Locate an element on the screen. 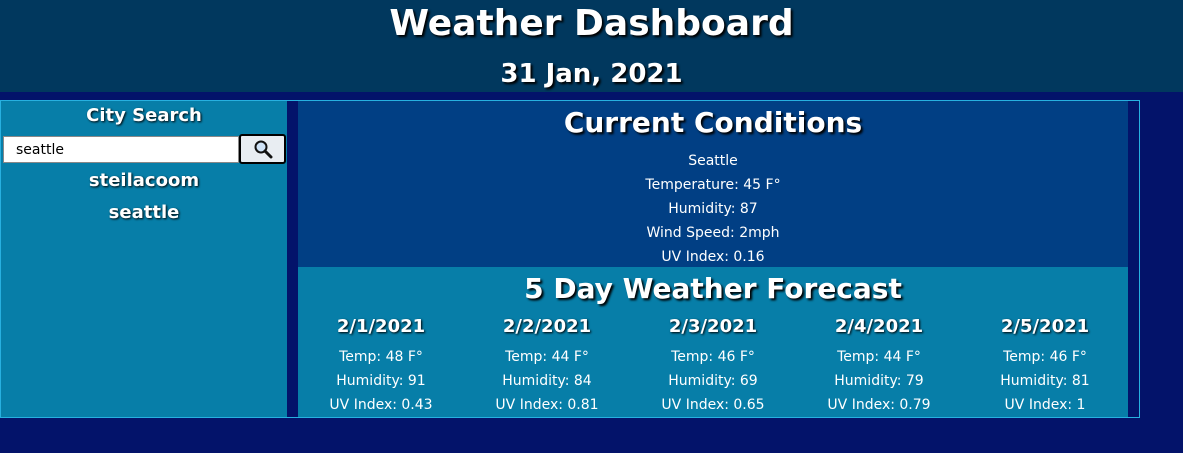 The width and height of the screenshot is (1183, 453). forecast-day-humidity: Humidity: 69 is located at coordinates (713, 381).